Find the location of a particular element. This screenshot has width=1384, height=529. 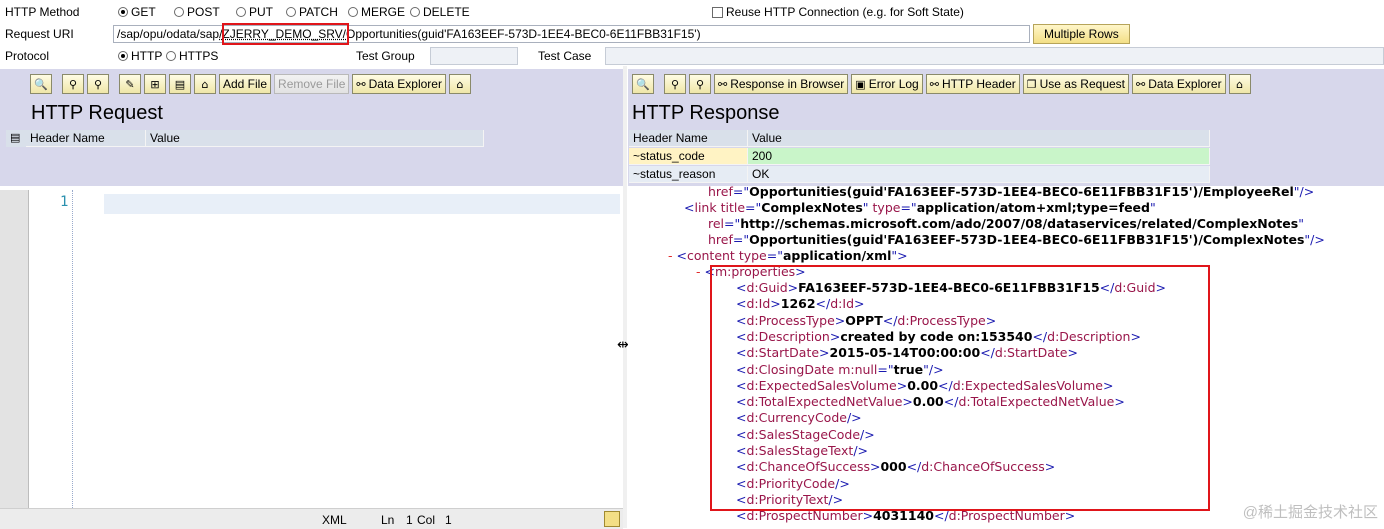

xml-line: - <m:properties> is located at coordinates (751, 271).